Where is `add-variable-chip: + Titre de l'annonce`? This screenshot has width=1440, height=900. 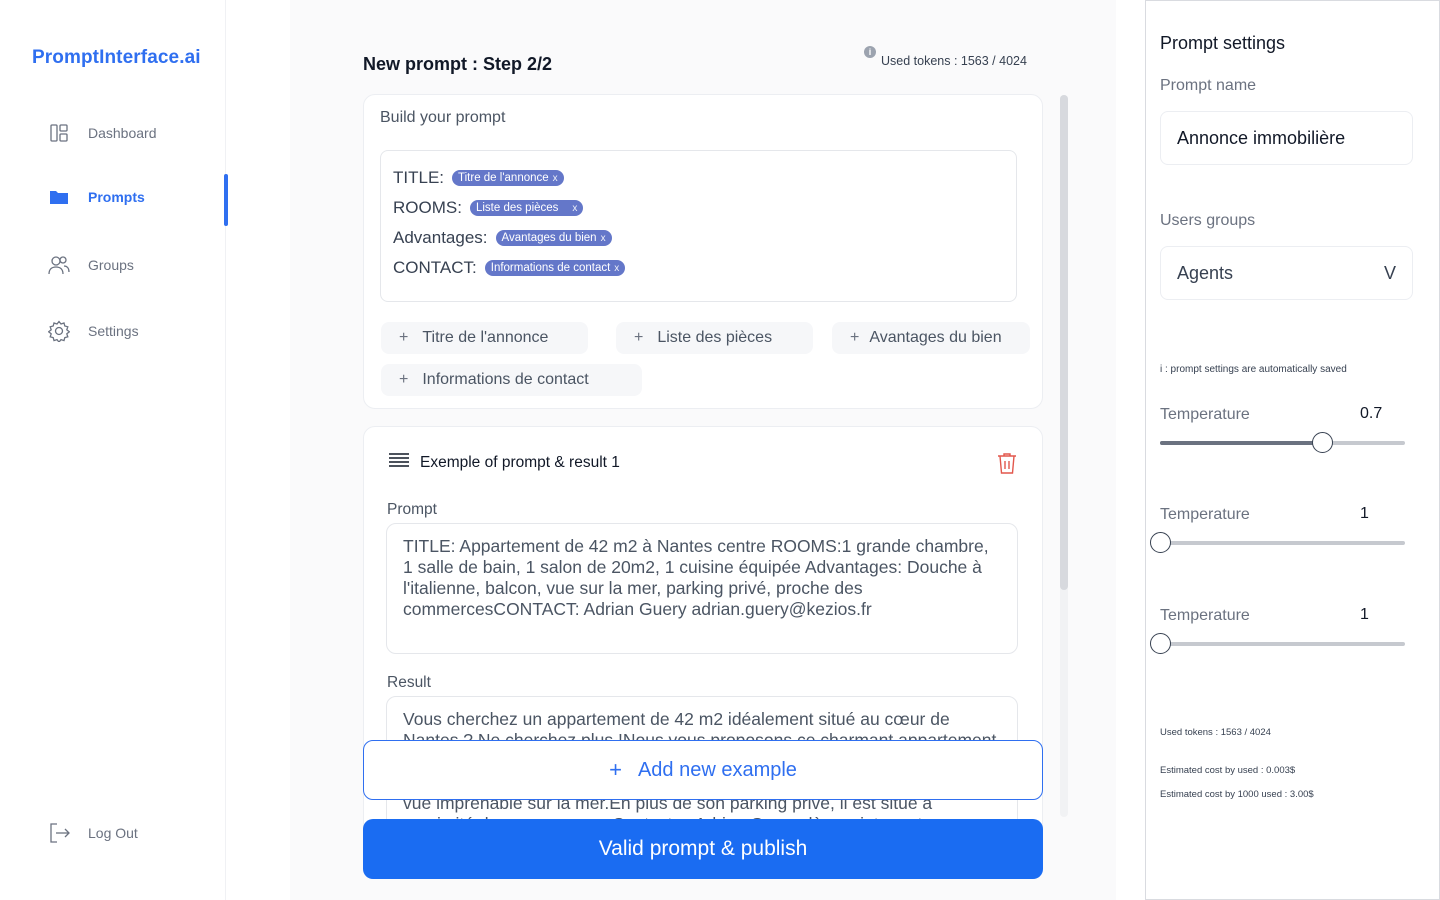 add-variable-chip: + Titre de l'annonce is located at coordinates (484, 338).